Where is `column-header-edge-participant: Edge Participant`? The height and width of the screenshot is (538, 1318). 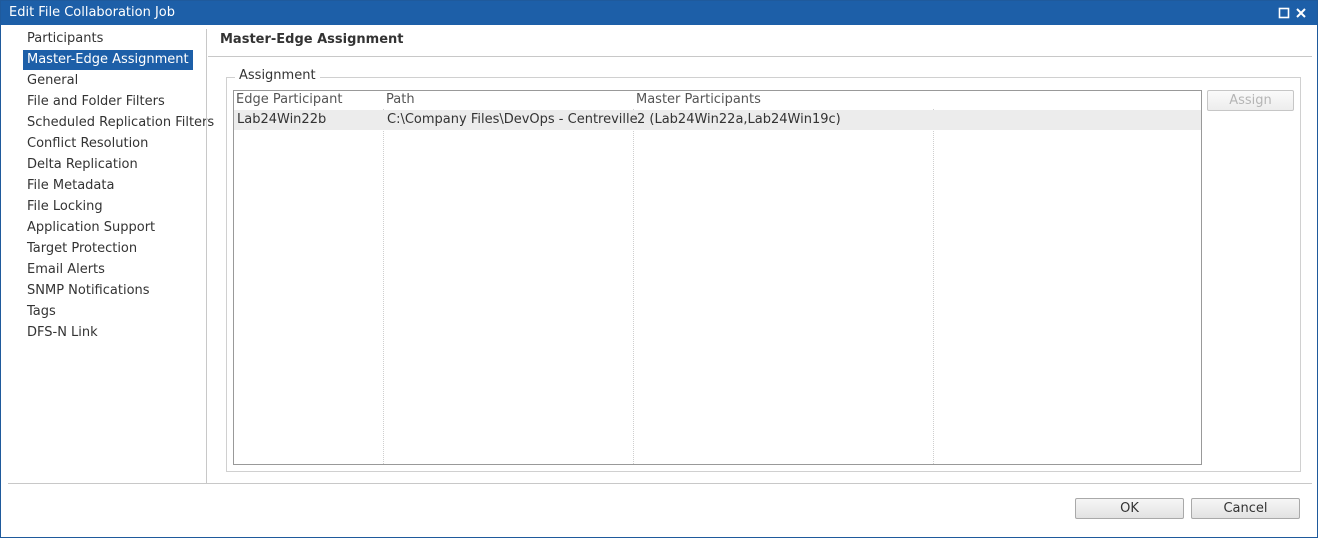 column-header-edge-participant: Edge Participant is located at coordinates (308, 100).